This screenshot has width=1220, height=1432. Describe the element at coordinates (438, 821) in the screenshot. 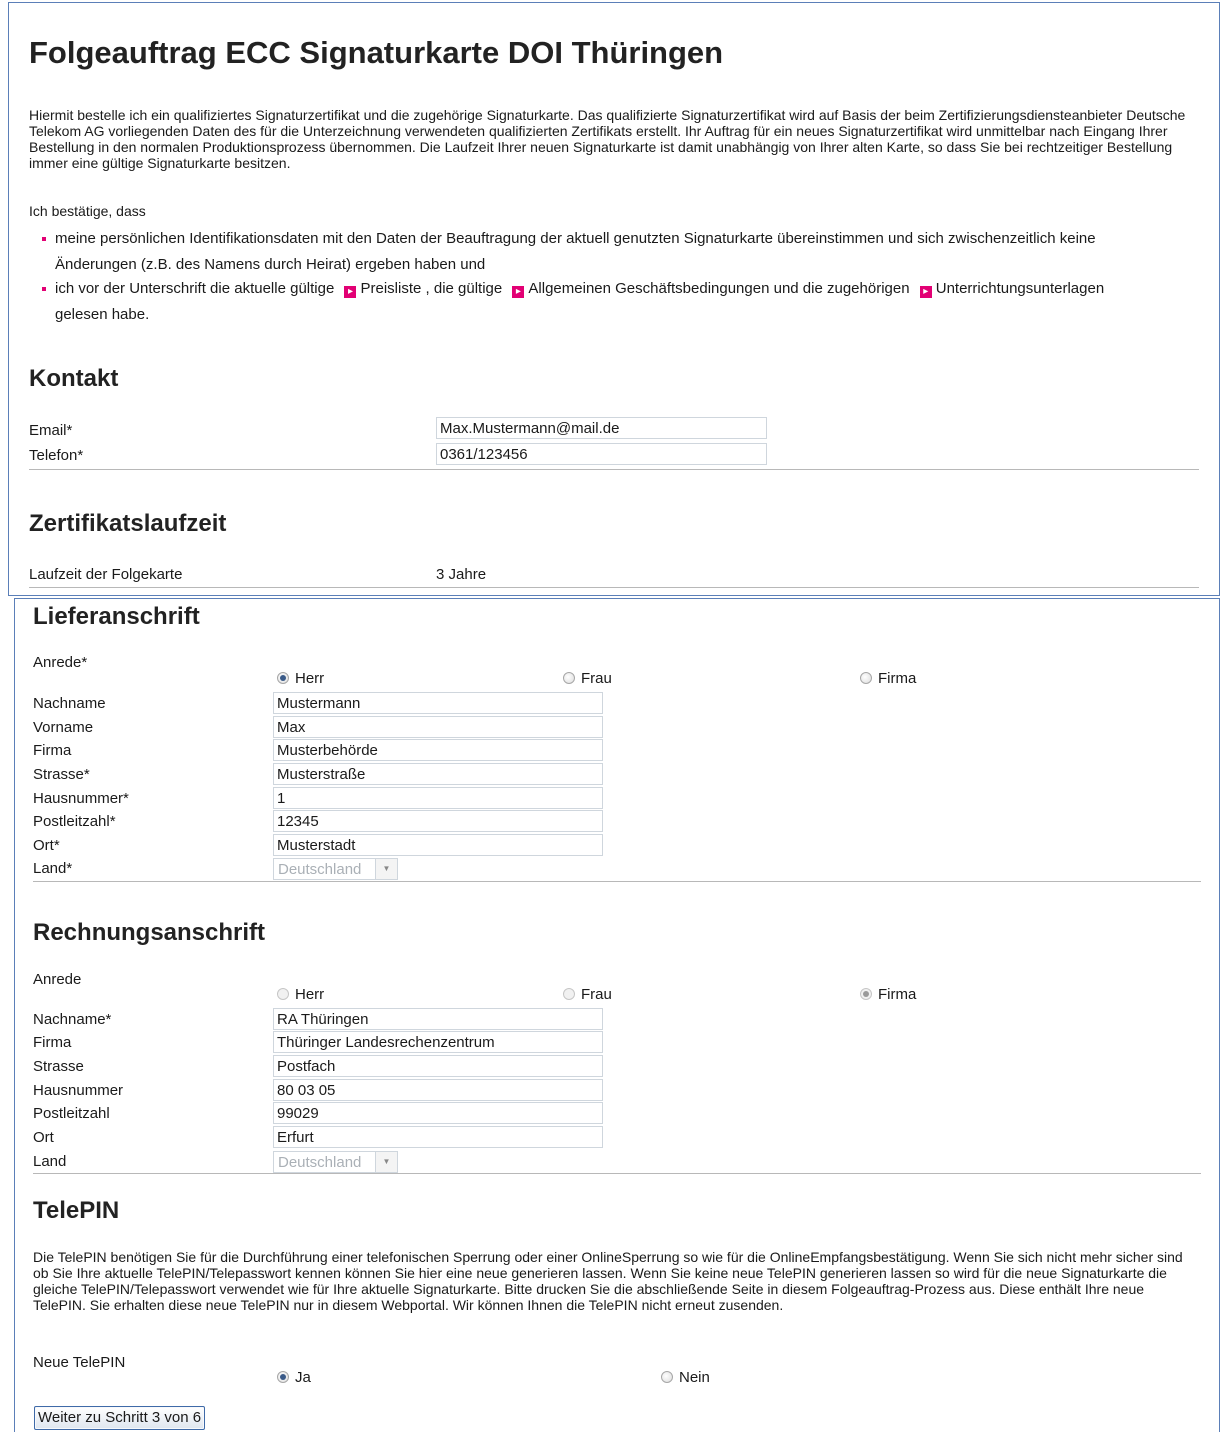

I see `liefer-plz-field: 12345` at that location.